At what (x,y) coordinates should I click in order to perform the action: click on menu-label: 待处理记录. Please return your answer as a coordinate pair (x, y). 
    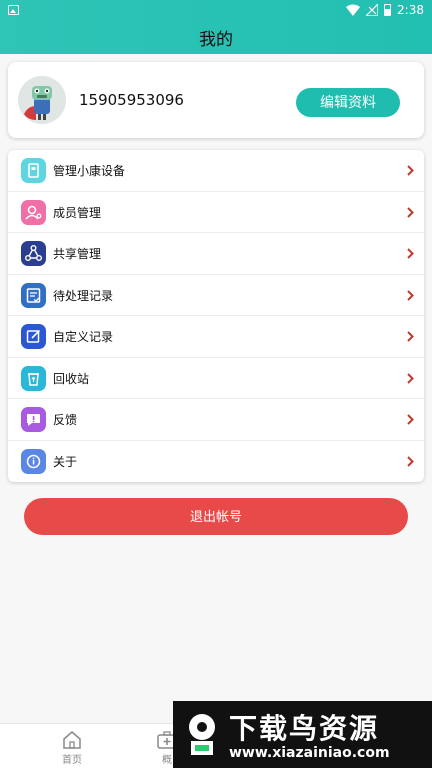
    Looking at the image, I should click on (83, 295).